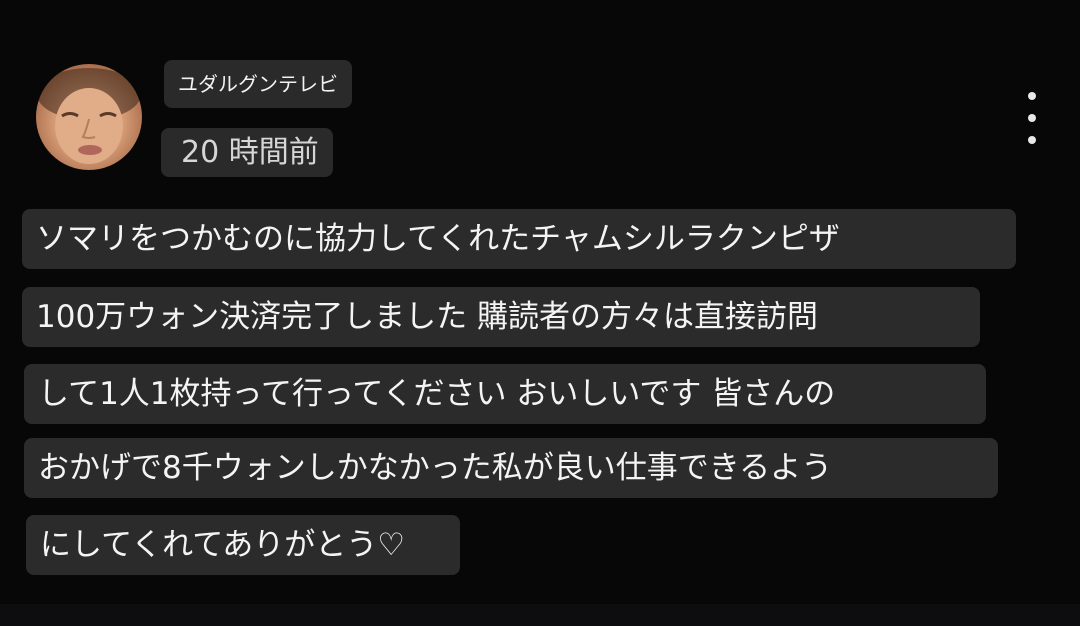 This screenshot has height=626, width=1080. Describe the element at coordinates (243, 545) in the screenshot. I see `comment-text-line: にしてくれてありがとう♡` at that location.